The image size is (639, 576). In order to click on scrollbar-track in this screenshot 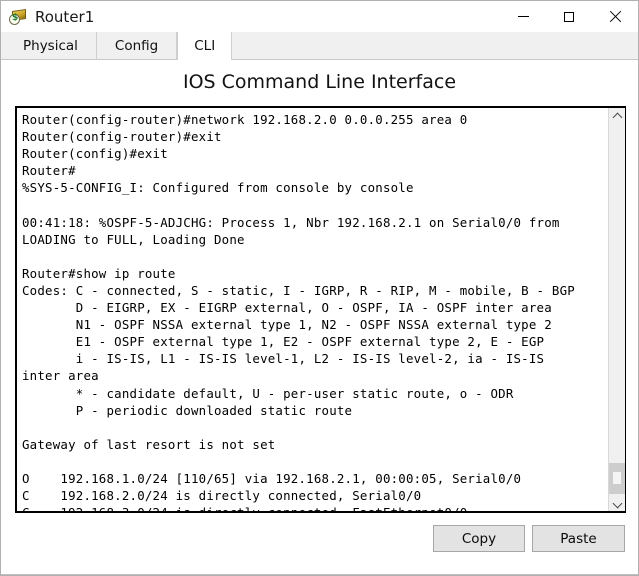, I will do `click(617, 309)`.